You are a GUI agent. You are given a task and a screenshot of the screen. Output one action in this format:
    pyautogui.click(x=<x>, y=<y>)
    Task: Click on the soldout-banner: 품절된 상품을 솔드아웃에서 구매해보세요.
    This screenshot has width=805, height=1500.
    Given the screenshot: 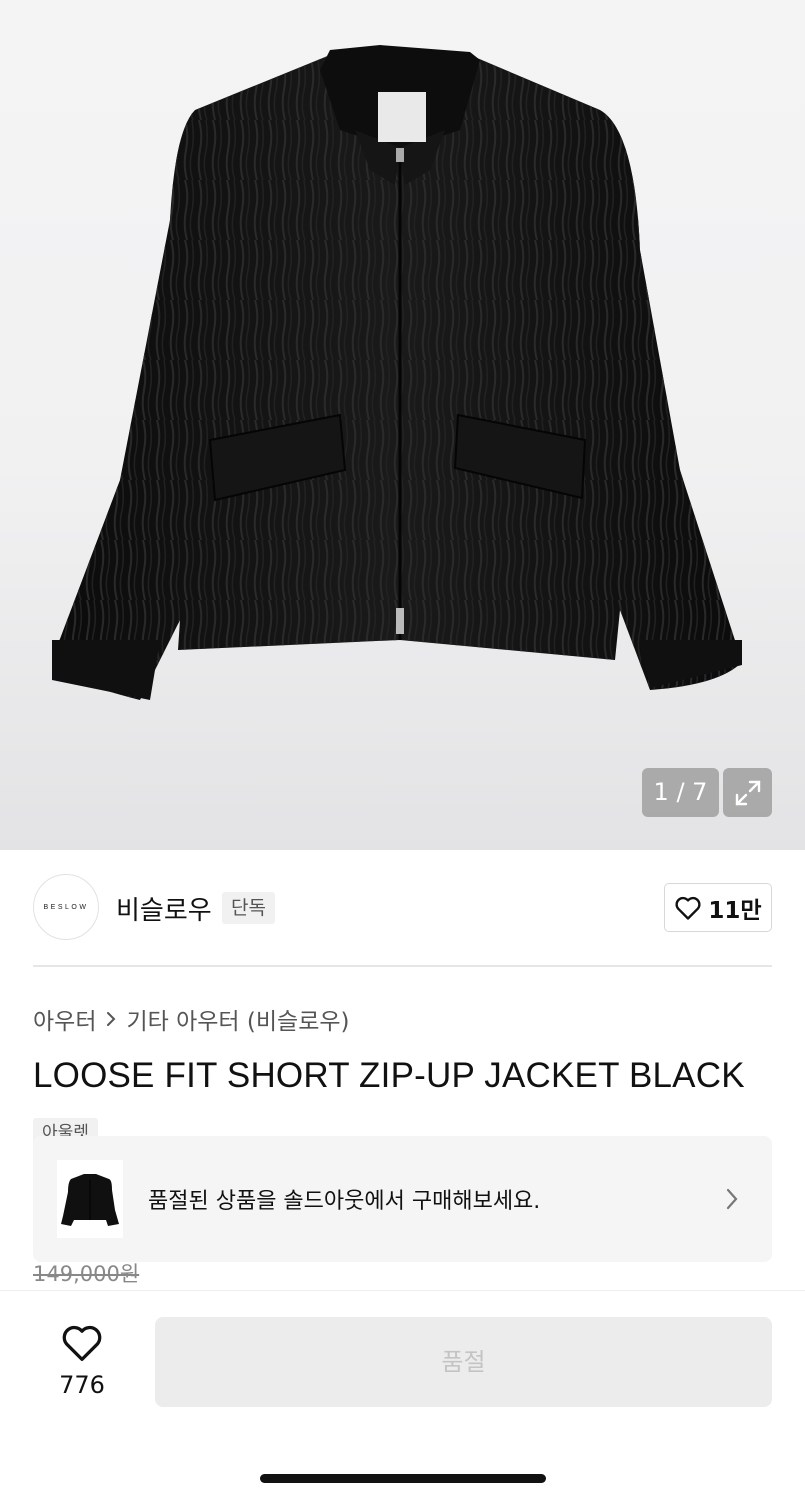 What is the action you would take?
    pyautogui.click(x=402, y=1199)
    